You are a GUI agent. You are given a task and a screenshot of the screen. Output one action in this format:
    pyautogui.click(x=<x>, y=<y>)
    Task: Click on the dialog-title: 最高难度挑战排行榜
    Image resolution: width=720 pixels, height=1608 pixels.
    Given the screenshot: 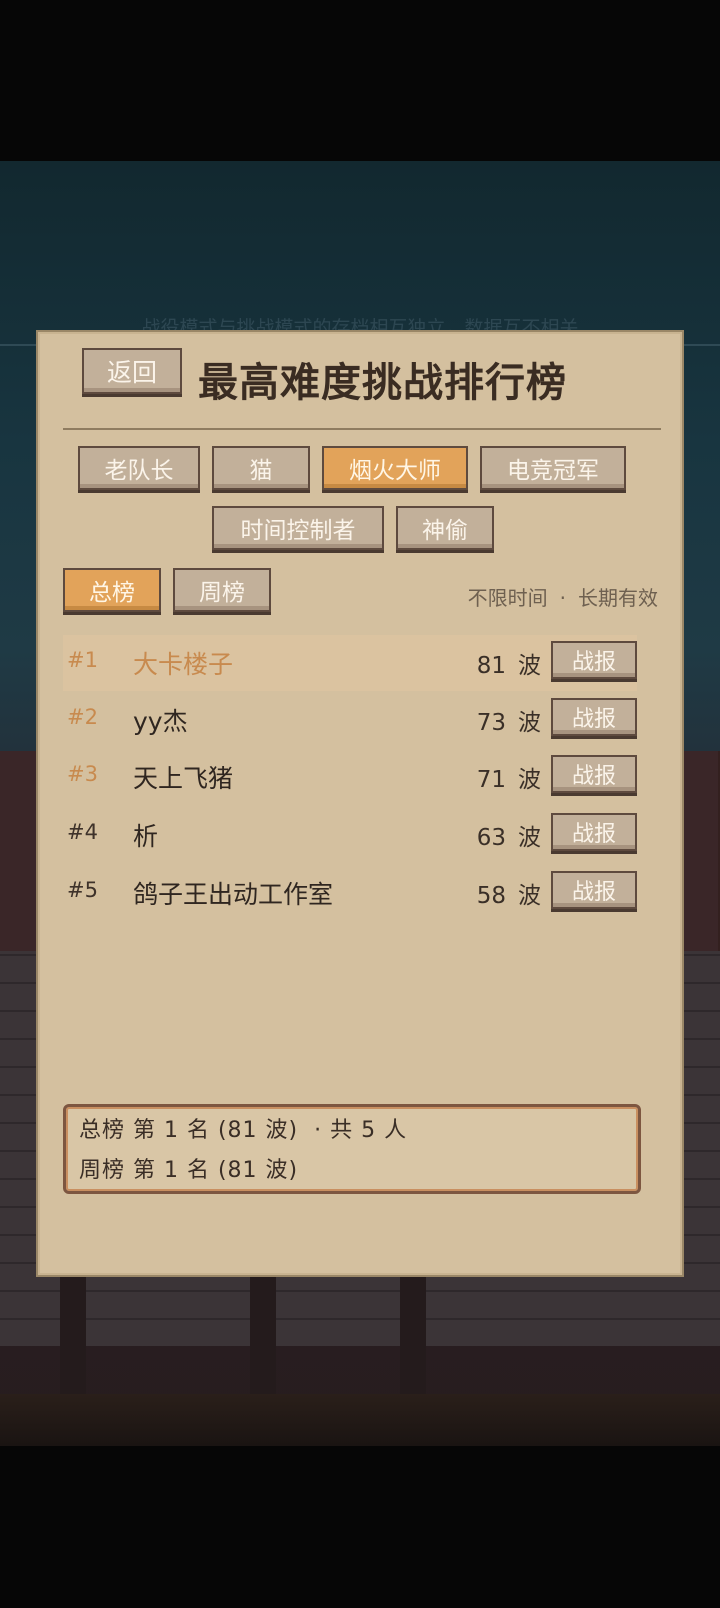 What is the action you would take?
    pyautogui.click(x=382, y=383)
    